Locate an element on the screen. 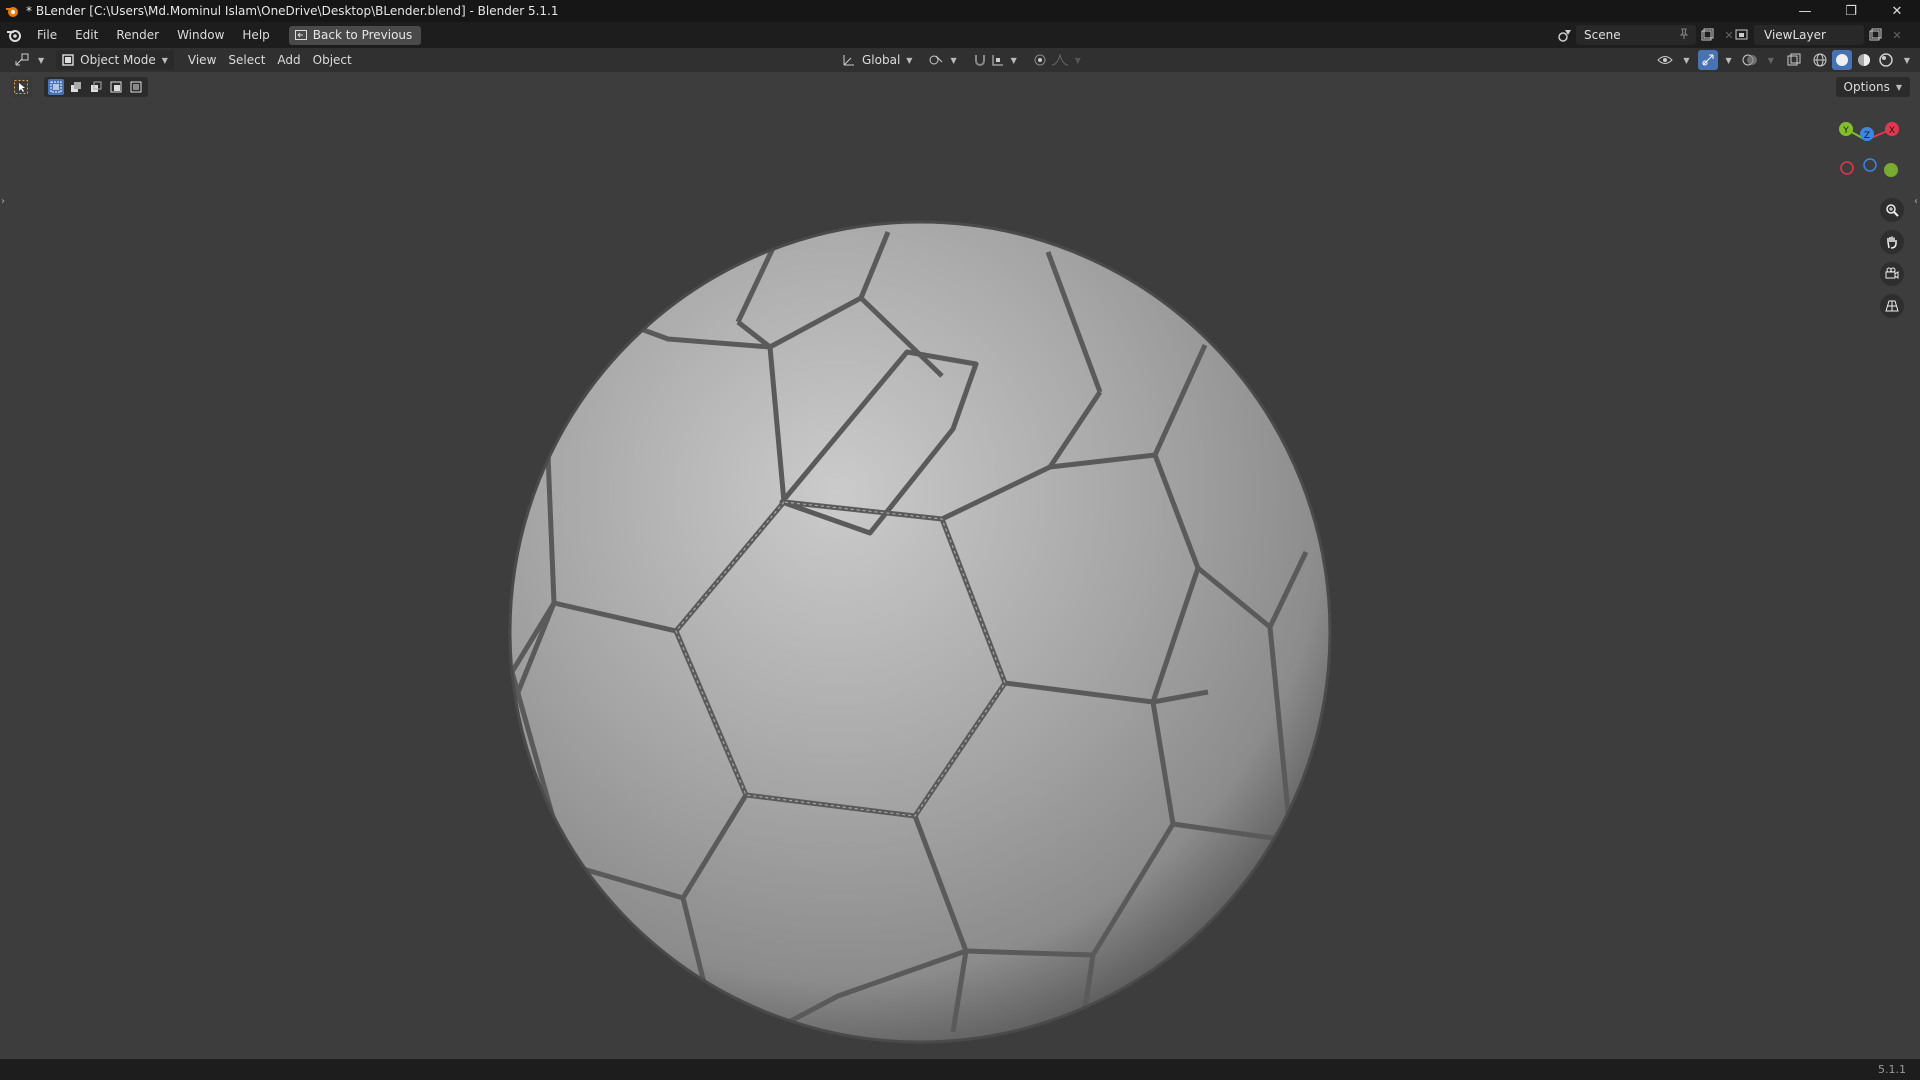 The height and width of the screenshot is (1080, 1920). gizmo-toggle is located at coordinates (1707, 60).